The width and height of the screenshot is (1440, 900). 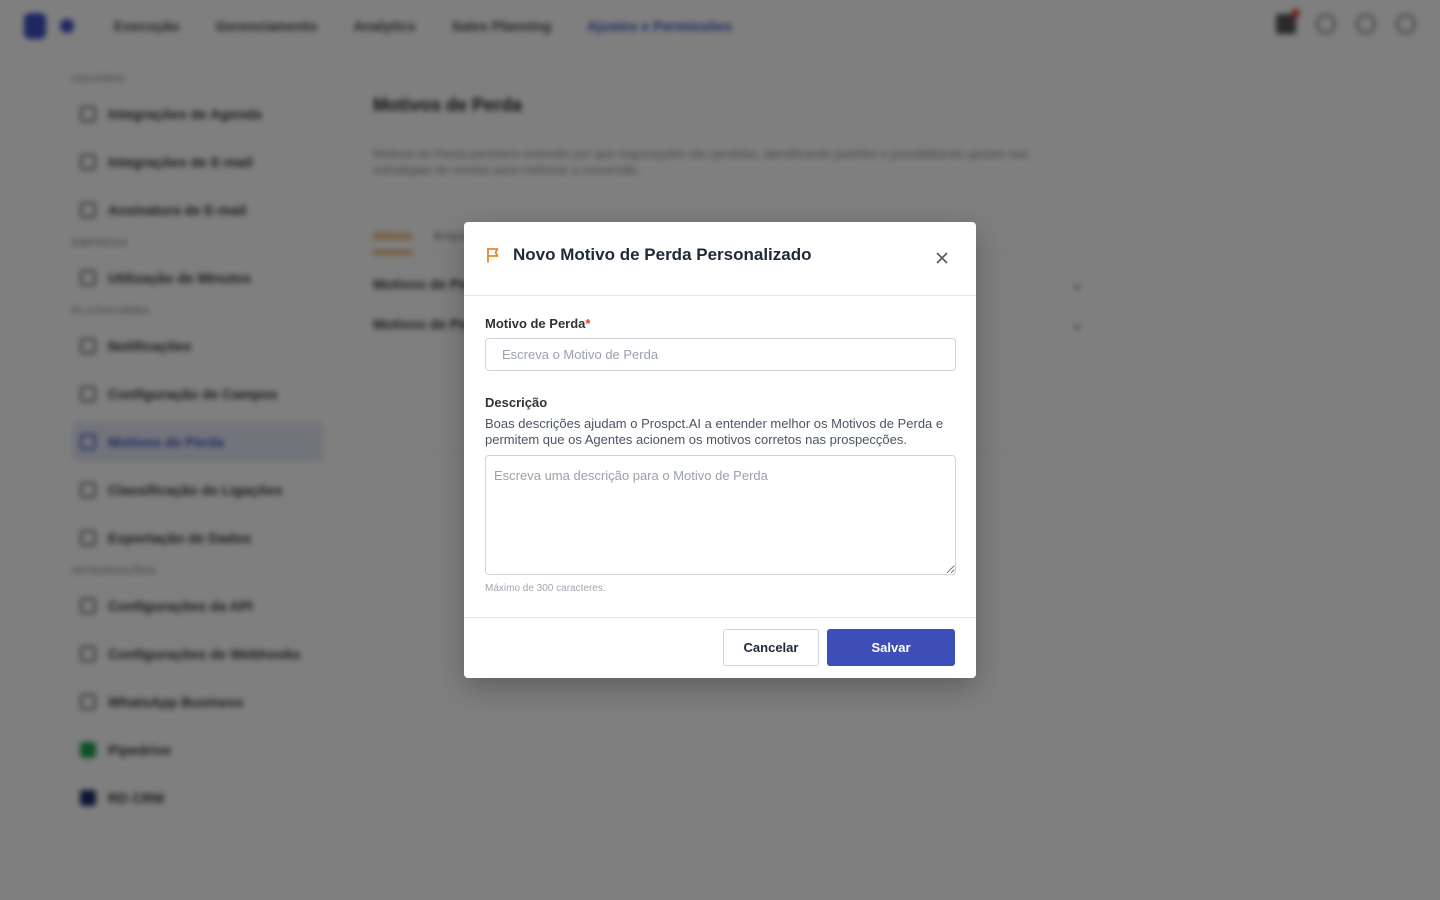 What do you see at coordinates (493, 255) in the screenshot?
I see `flag-icon` at bounding box center [493, 255].